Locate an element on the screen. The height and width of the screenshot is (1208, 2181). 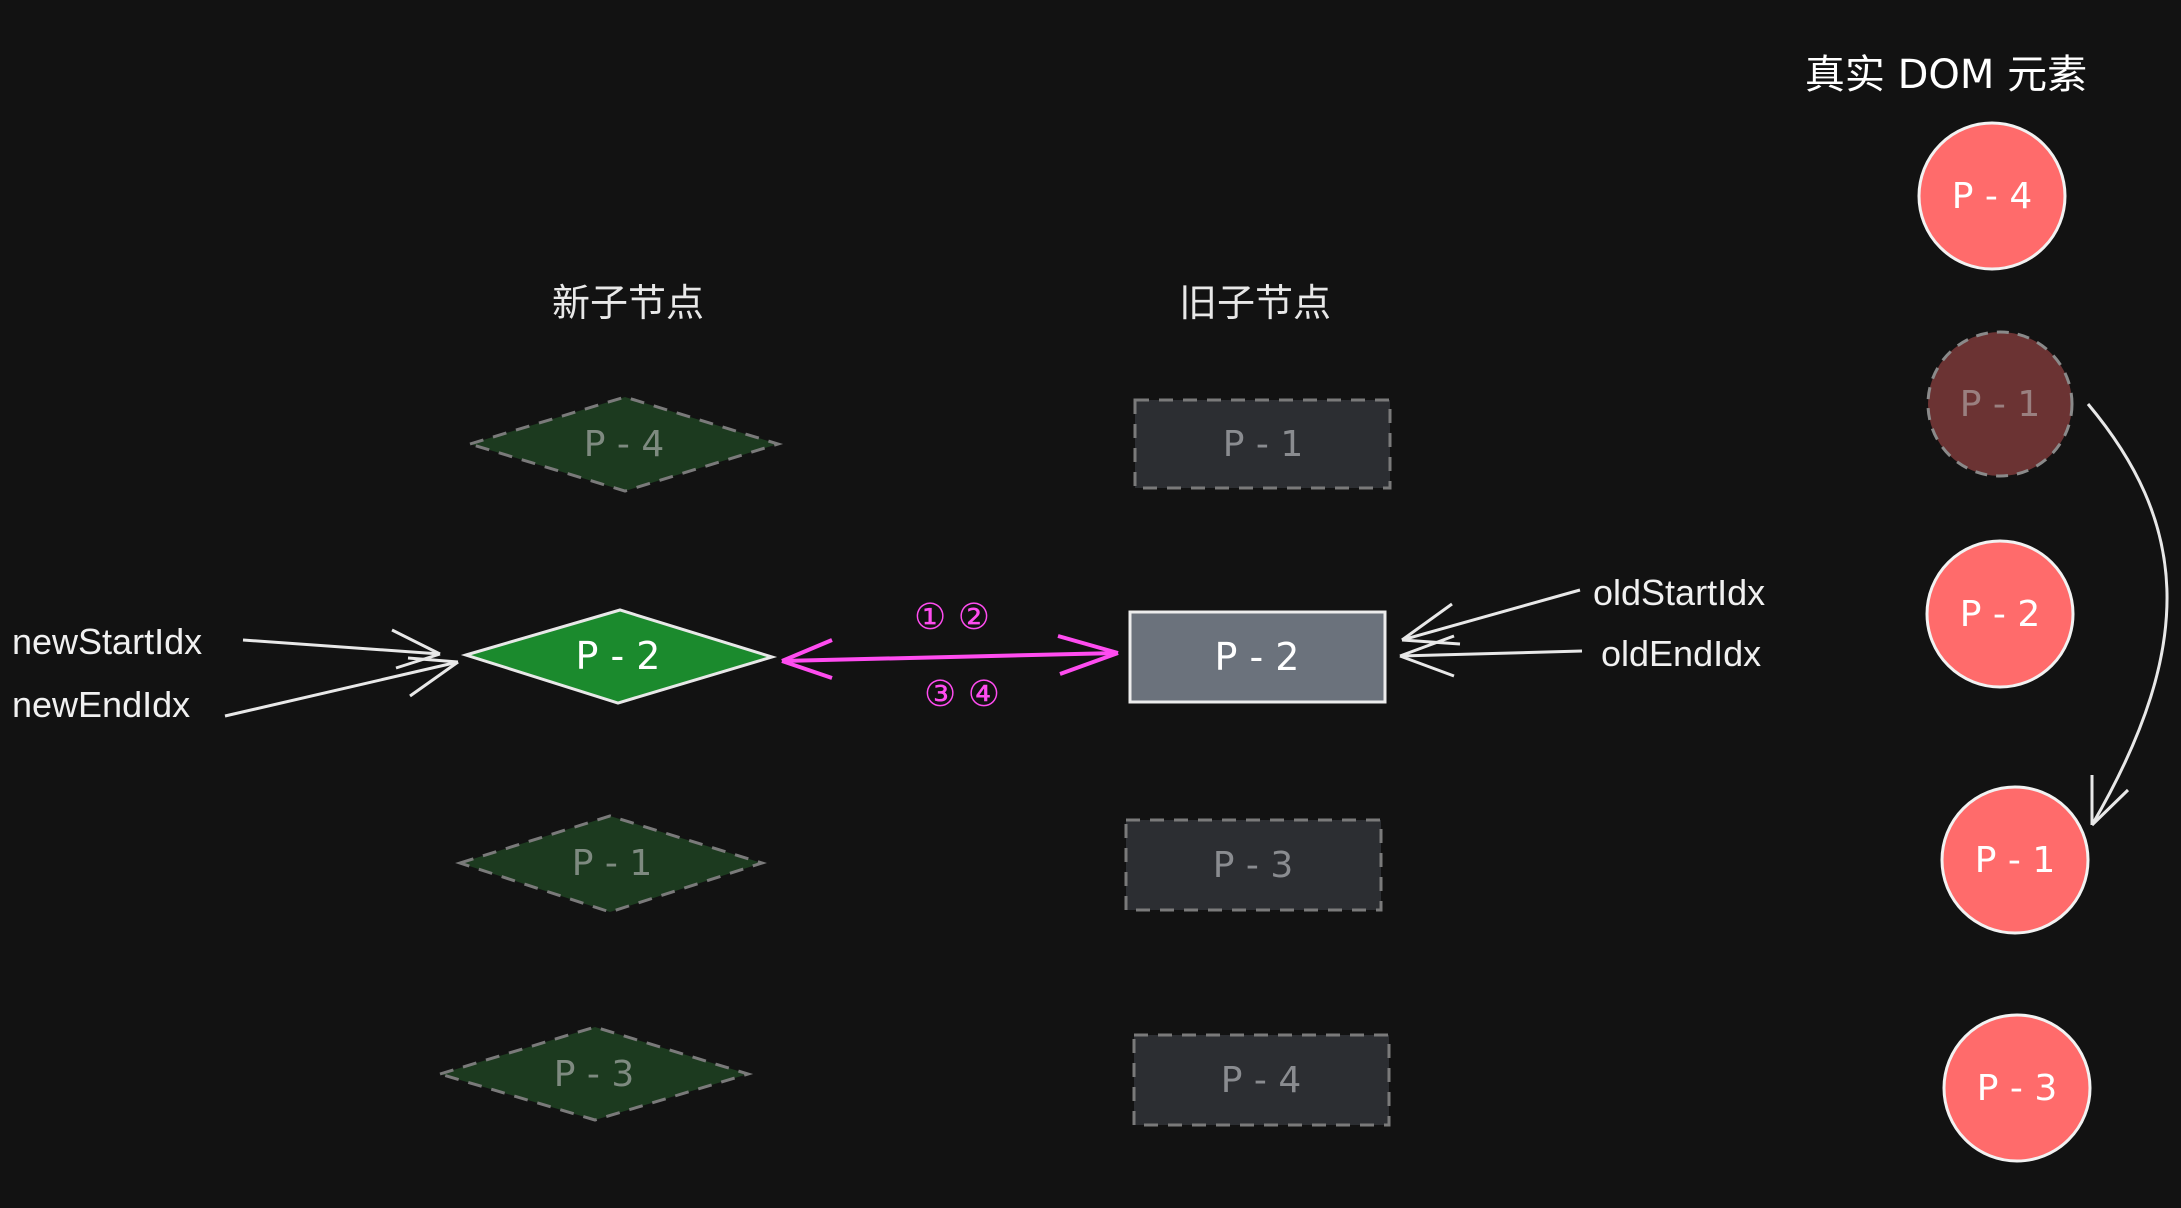
old-node-2-label: P - 2 is located at coordinates (1257, 657).